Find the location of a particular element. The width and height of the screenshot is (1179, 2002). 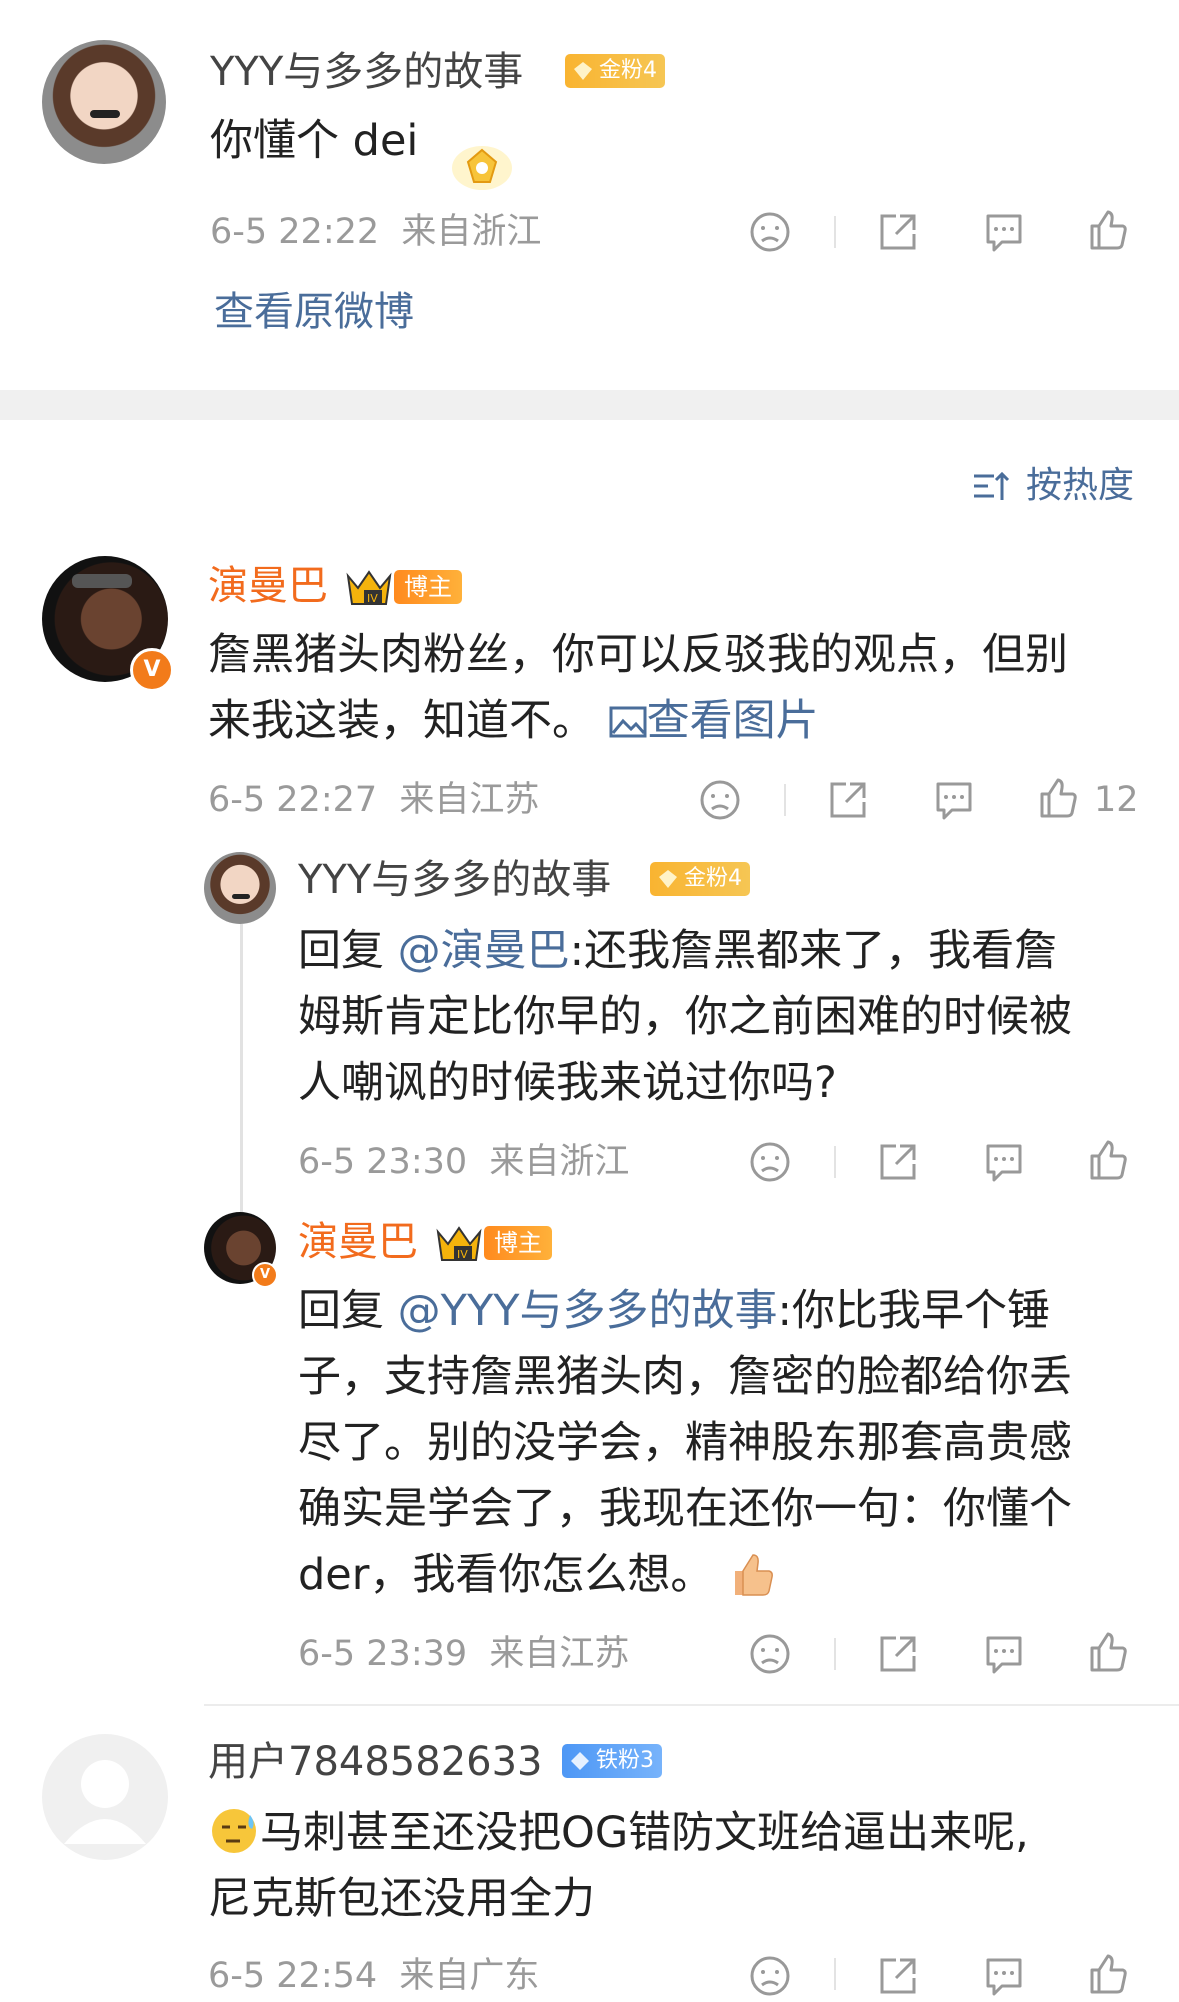

image-icon is located at coordinates (628, 722).